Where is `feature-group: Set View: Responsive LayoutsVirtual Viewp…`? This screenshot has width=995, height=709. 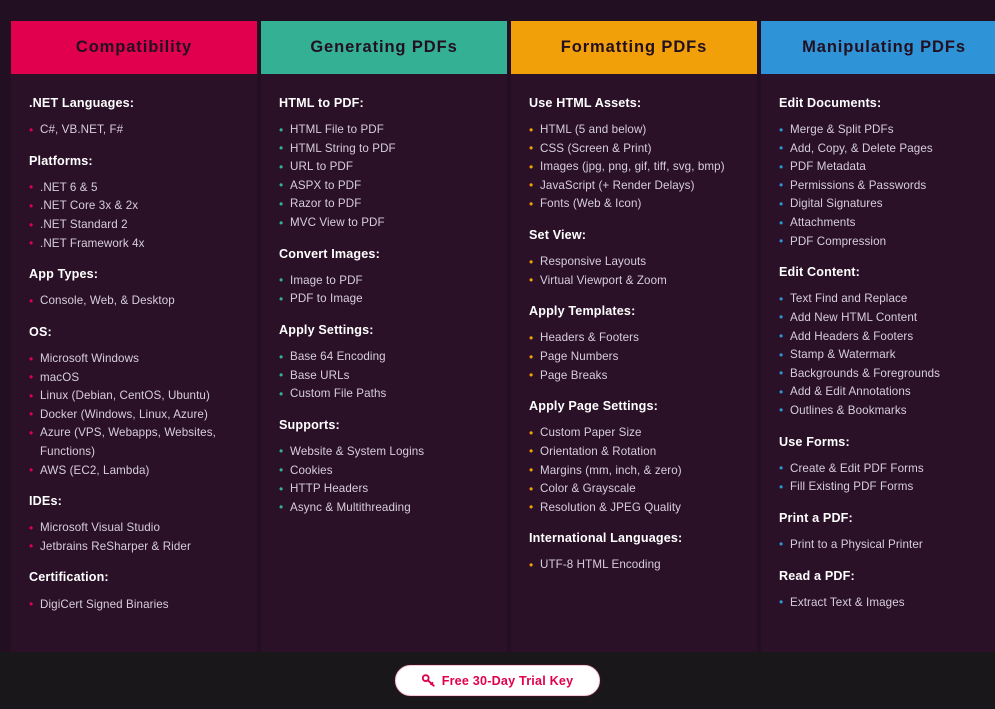
feature-group: Set View: Responsive LayoutsVirtual Viewp… is located at coordinates (634, 259).